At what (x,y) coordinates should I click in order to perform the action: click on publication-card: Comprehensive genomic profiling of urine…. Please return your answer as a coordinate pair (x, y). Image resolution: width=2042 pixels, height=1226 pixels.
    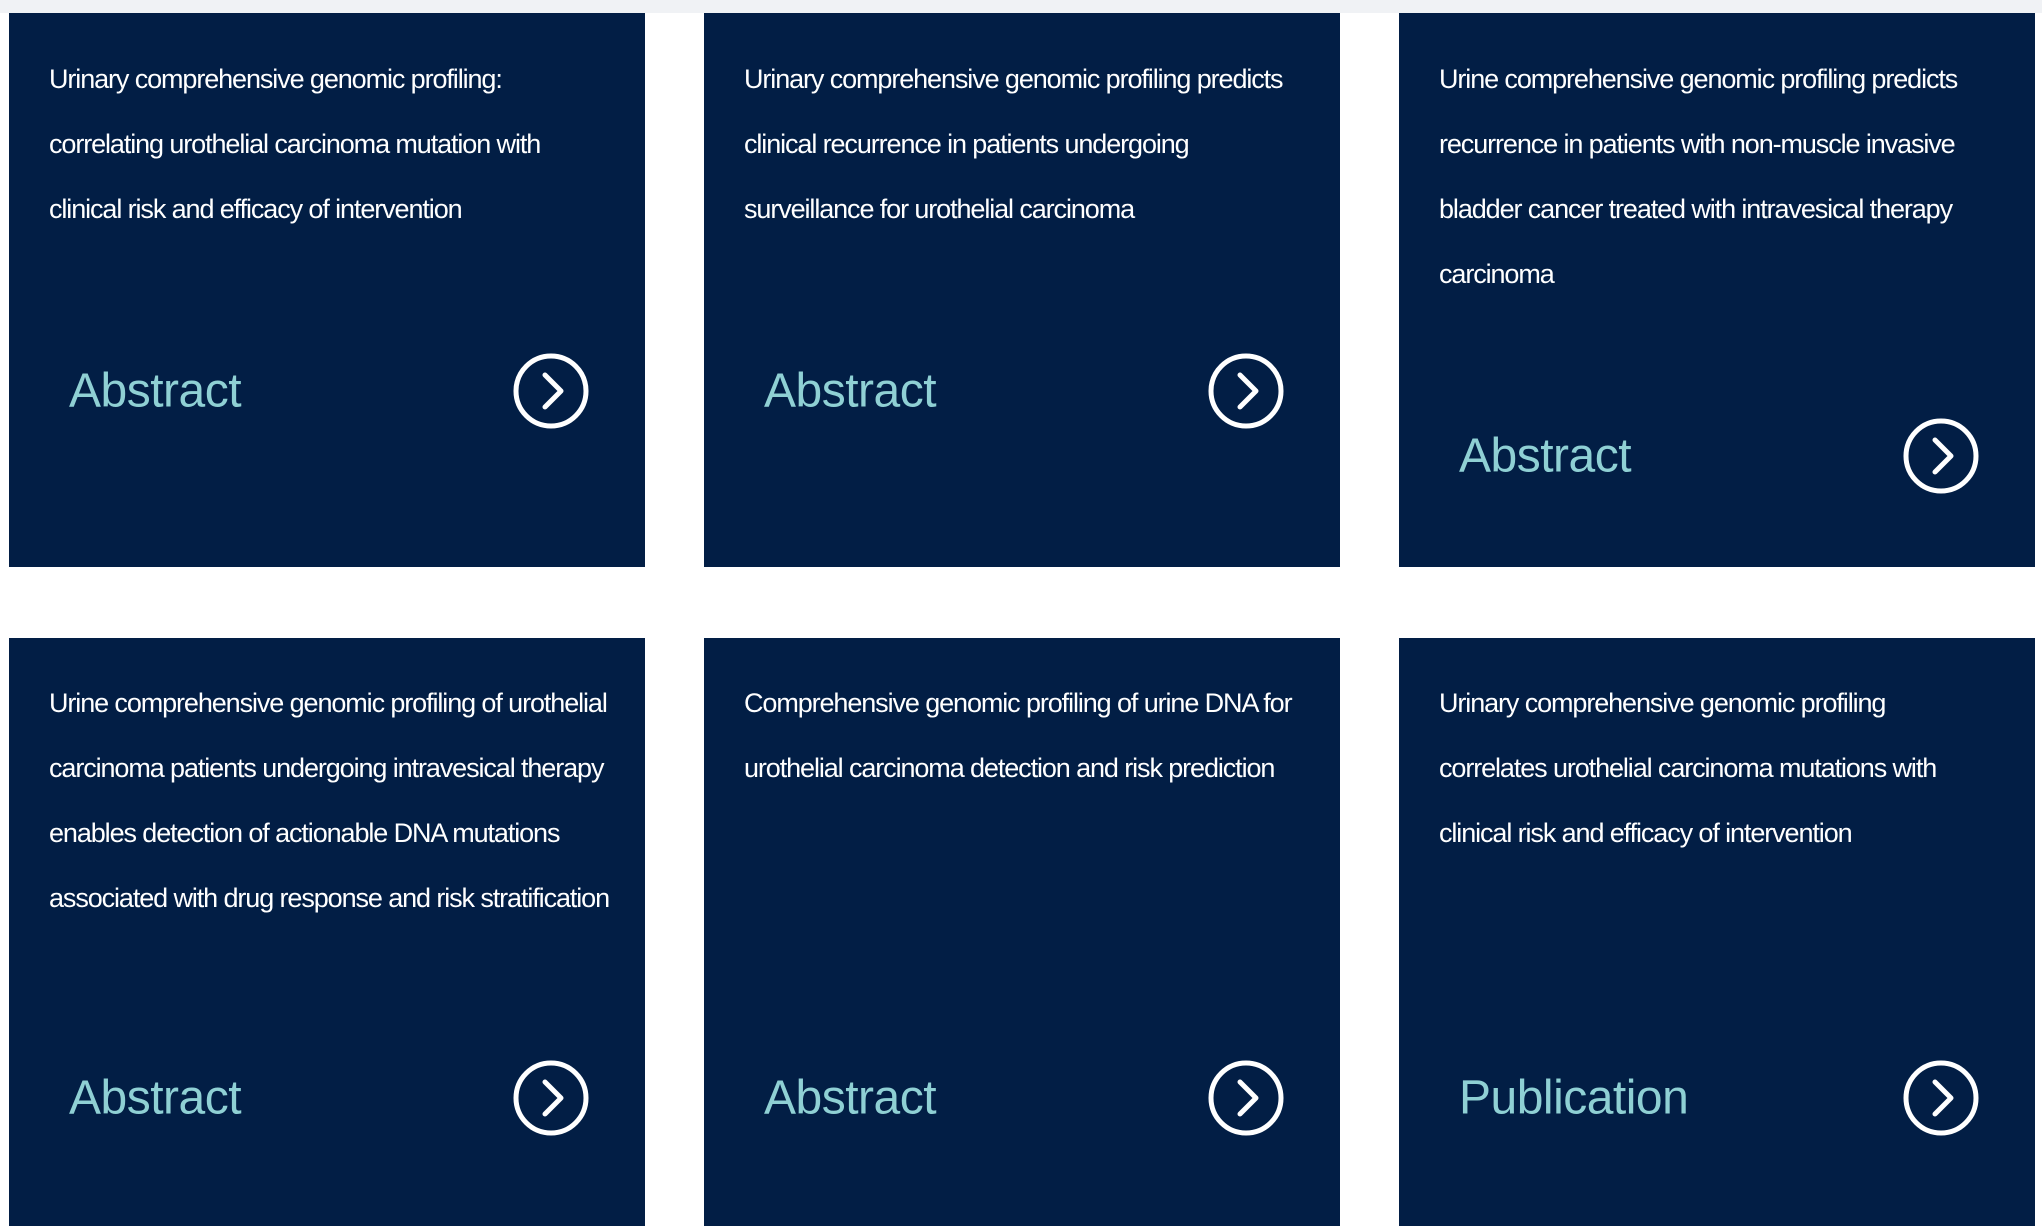
    Looking at the image, I should click on (1022, 932).